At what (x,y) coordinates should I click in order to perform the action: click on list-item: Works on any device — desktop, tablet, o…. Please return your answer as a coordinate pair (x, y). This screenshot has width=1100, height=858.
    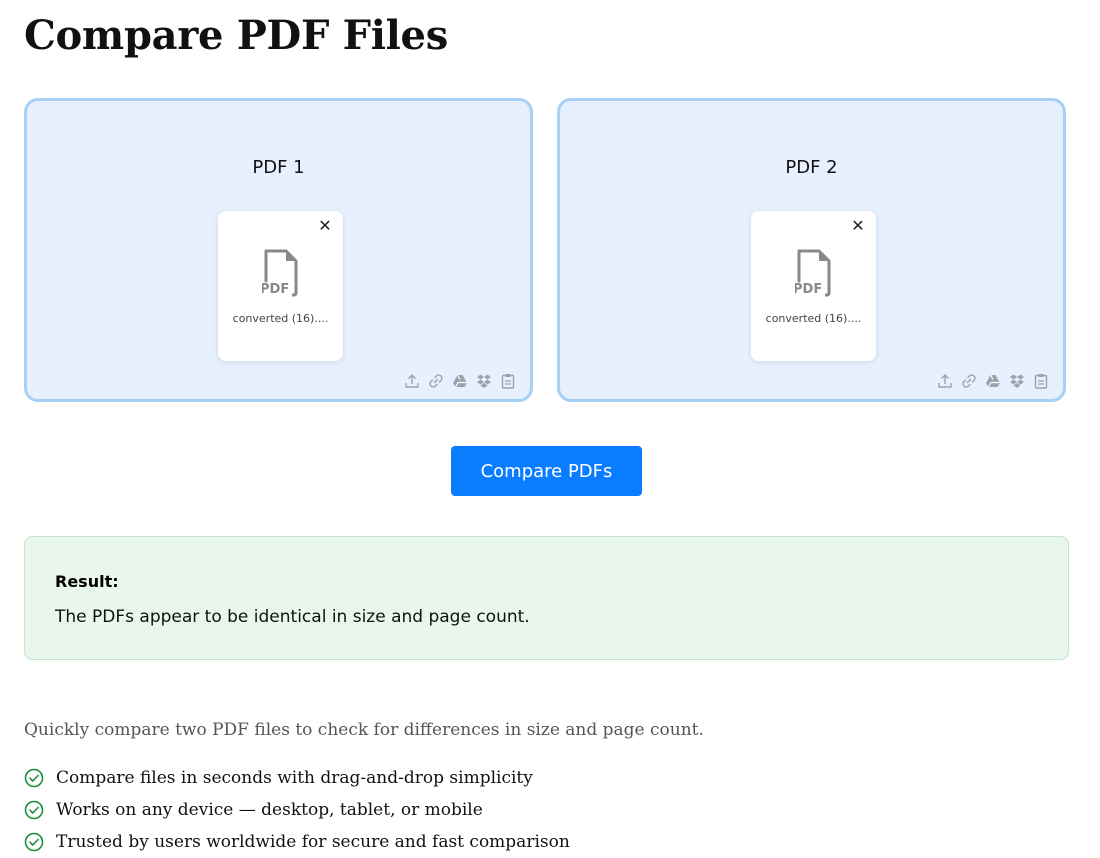
    Looking at the image, I should click on (297, 810).